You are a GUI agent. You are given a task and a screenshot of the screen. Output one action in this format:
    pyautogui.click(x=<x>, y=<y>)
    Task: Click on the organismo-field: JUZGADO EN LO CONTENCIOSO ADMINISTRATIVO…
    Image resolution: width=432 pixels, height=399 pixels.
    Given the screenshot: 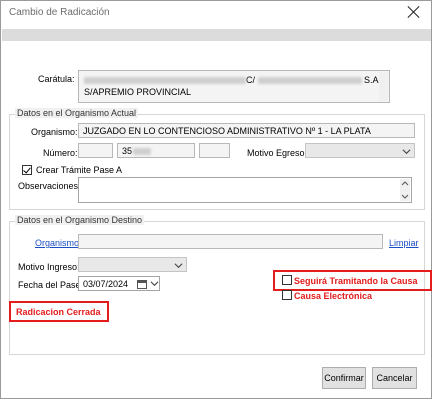 What is the action you would take?
    pyautogui.click(x=246, y=130)
    